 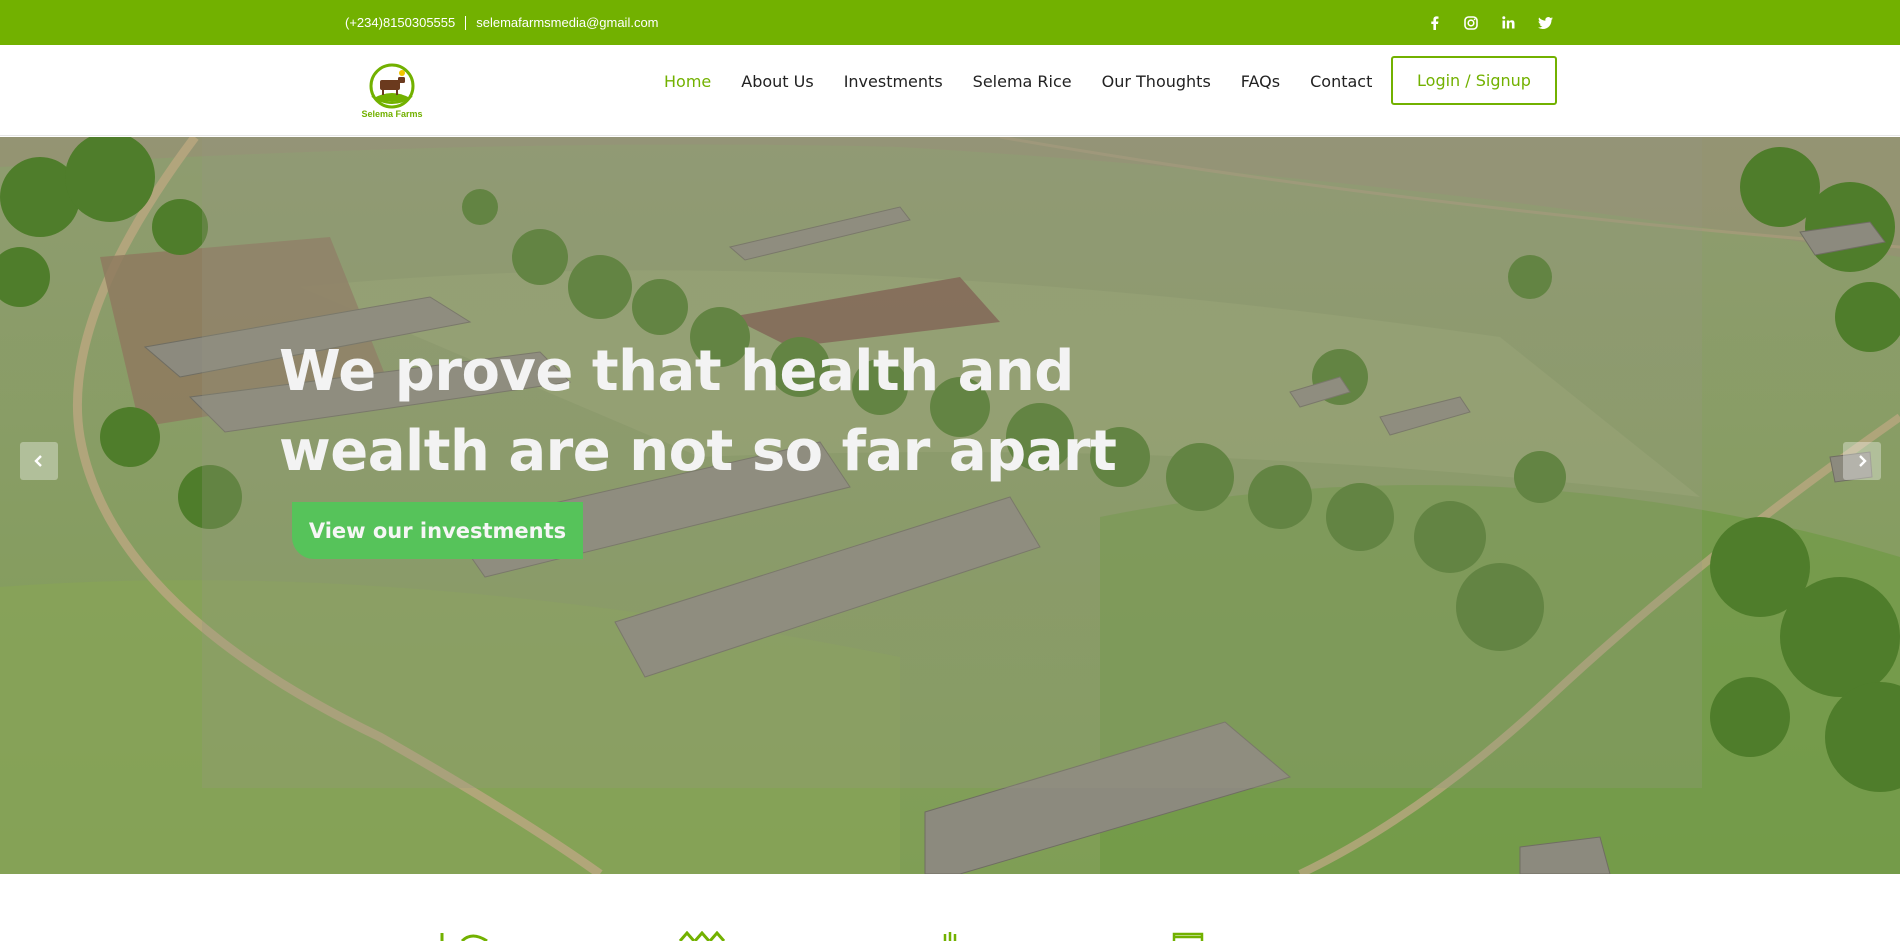 I want to click on instagram-icon, so click(x=1471, y=23).